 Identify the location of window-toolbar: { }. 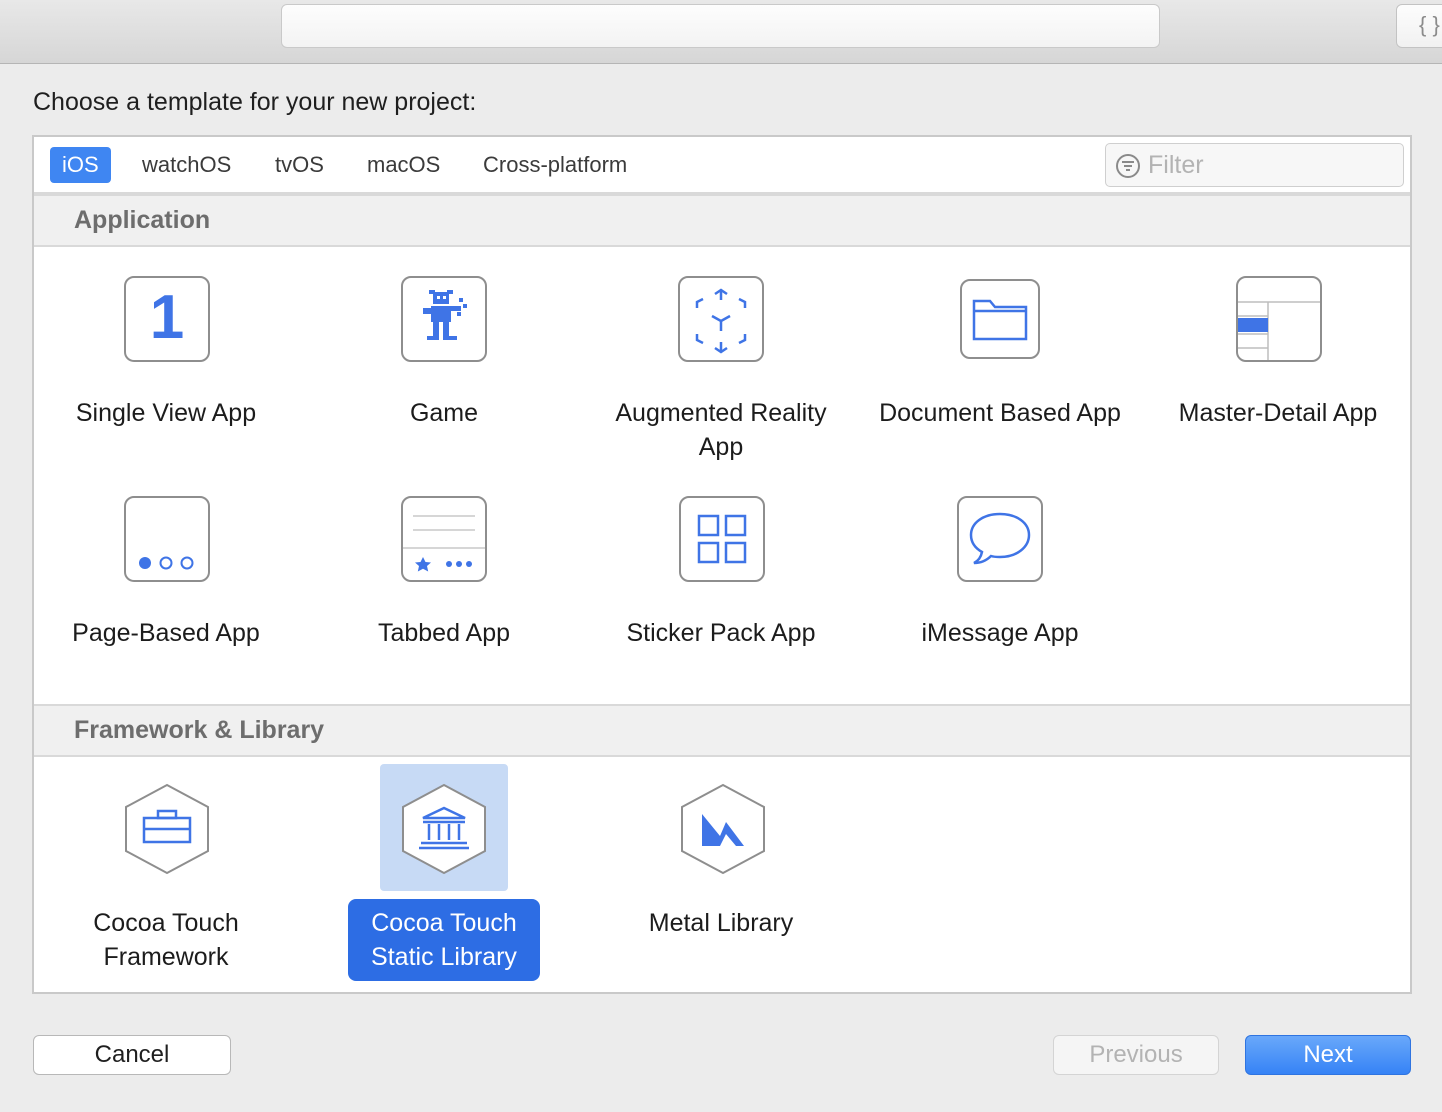
(721, 32).